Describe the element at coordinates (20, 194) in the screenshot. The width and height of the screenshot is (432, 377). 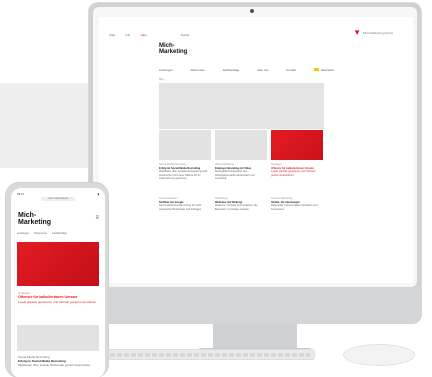
I see `status-time: 09:41` at that location.